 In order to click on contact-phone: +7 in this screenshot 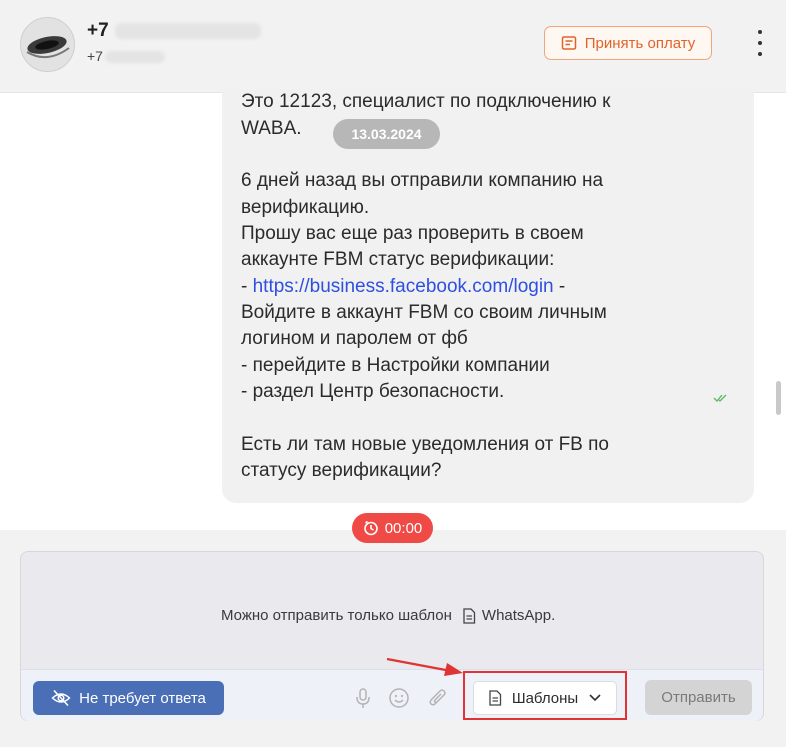, I will do `click(174, 31)`.